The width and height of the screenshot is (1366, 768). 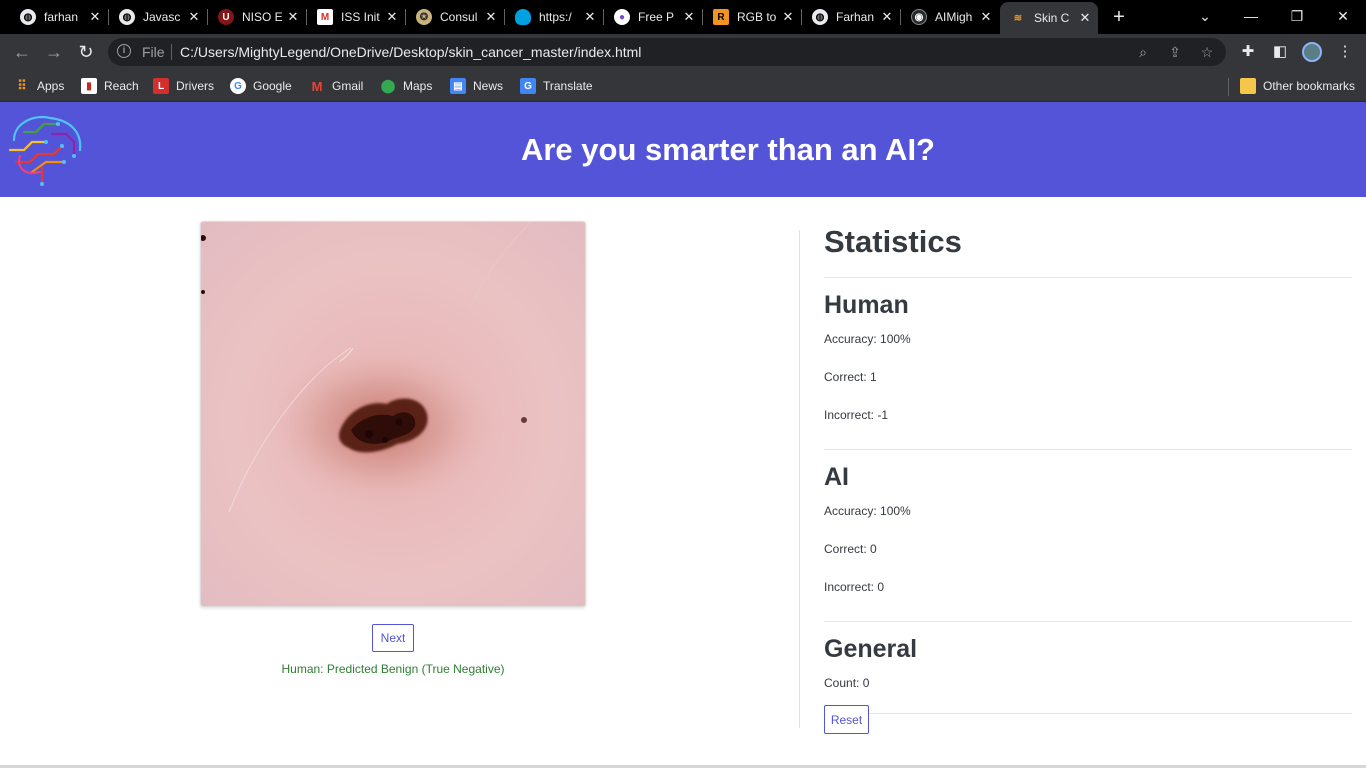 I want to click on human-correct: Correct: 1, so click(x=850, y=377).